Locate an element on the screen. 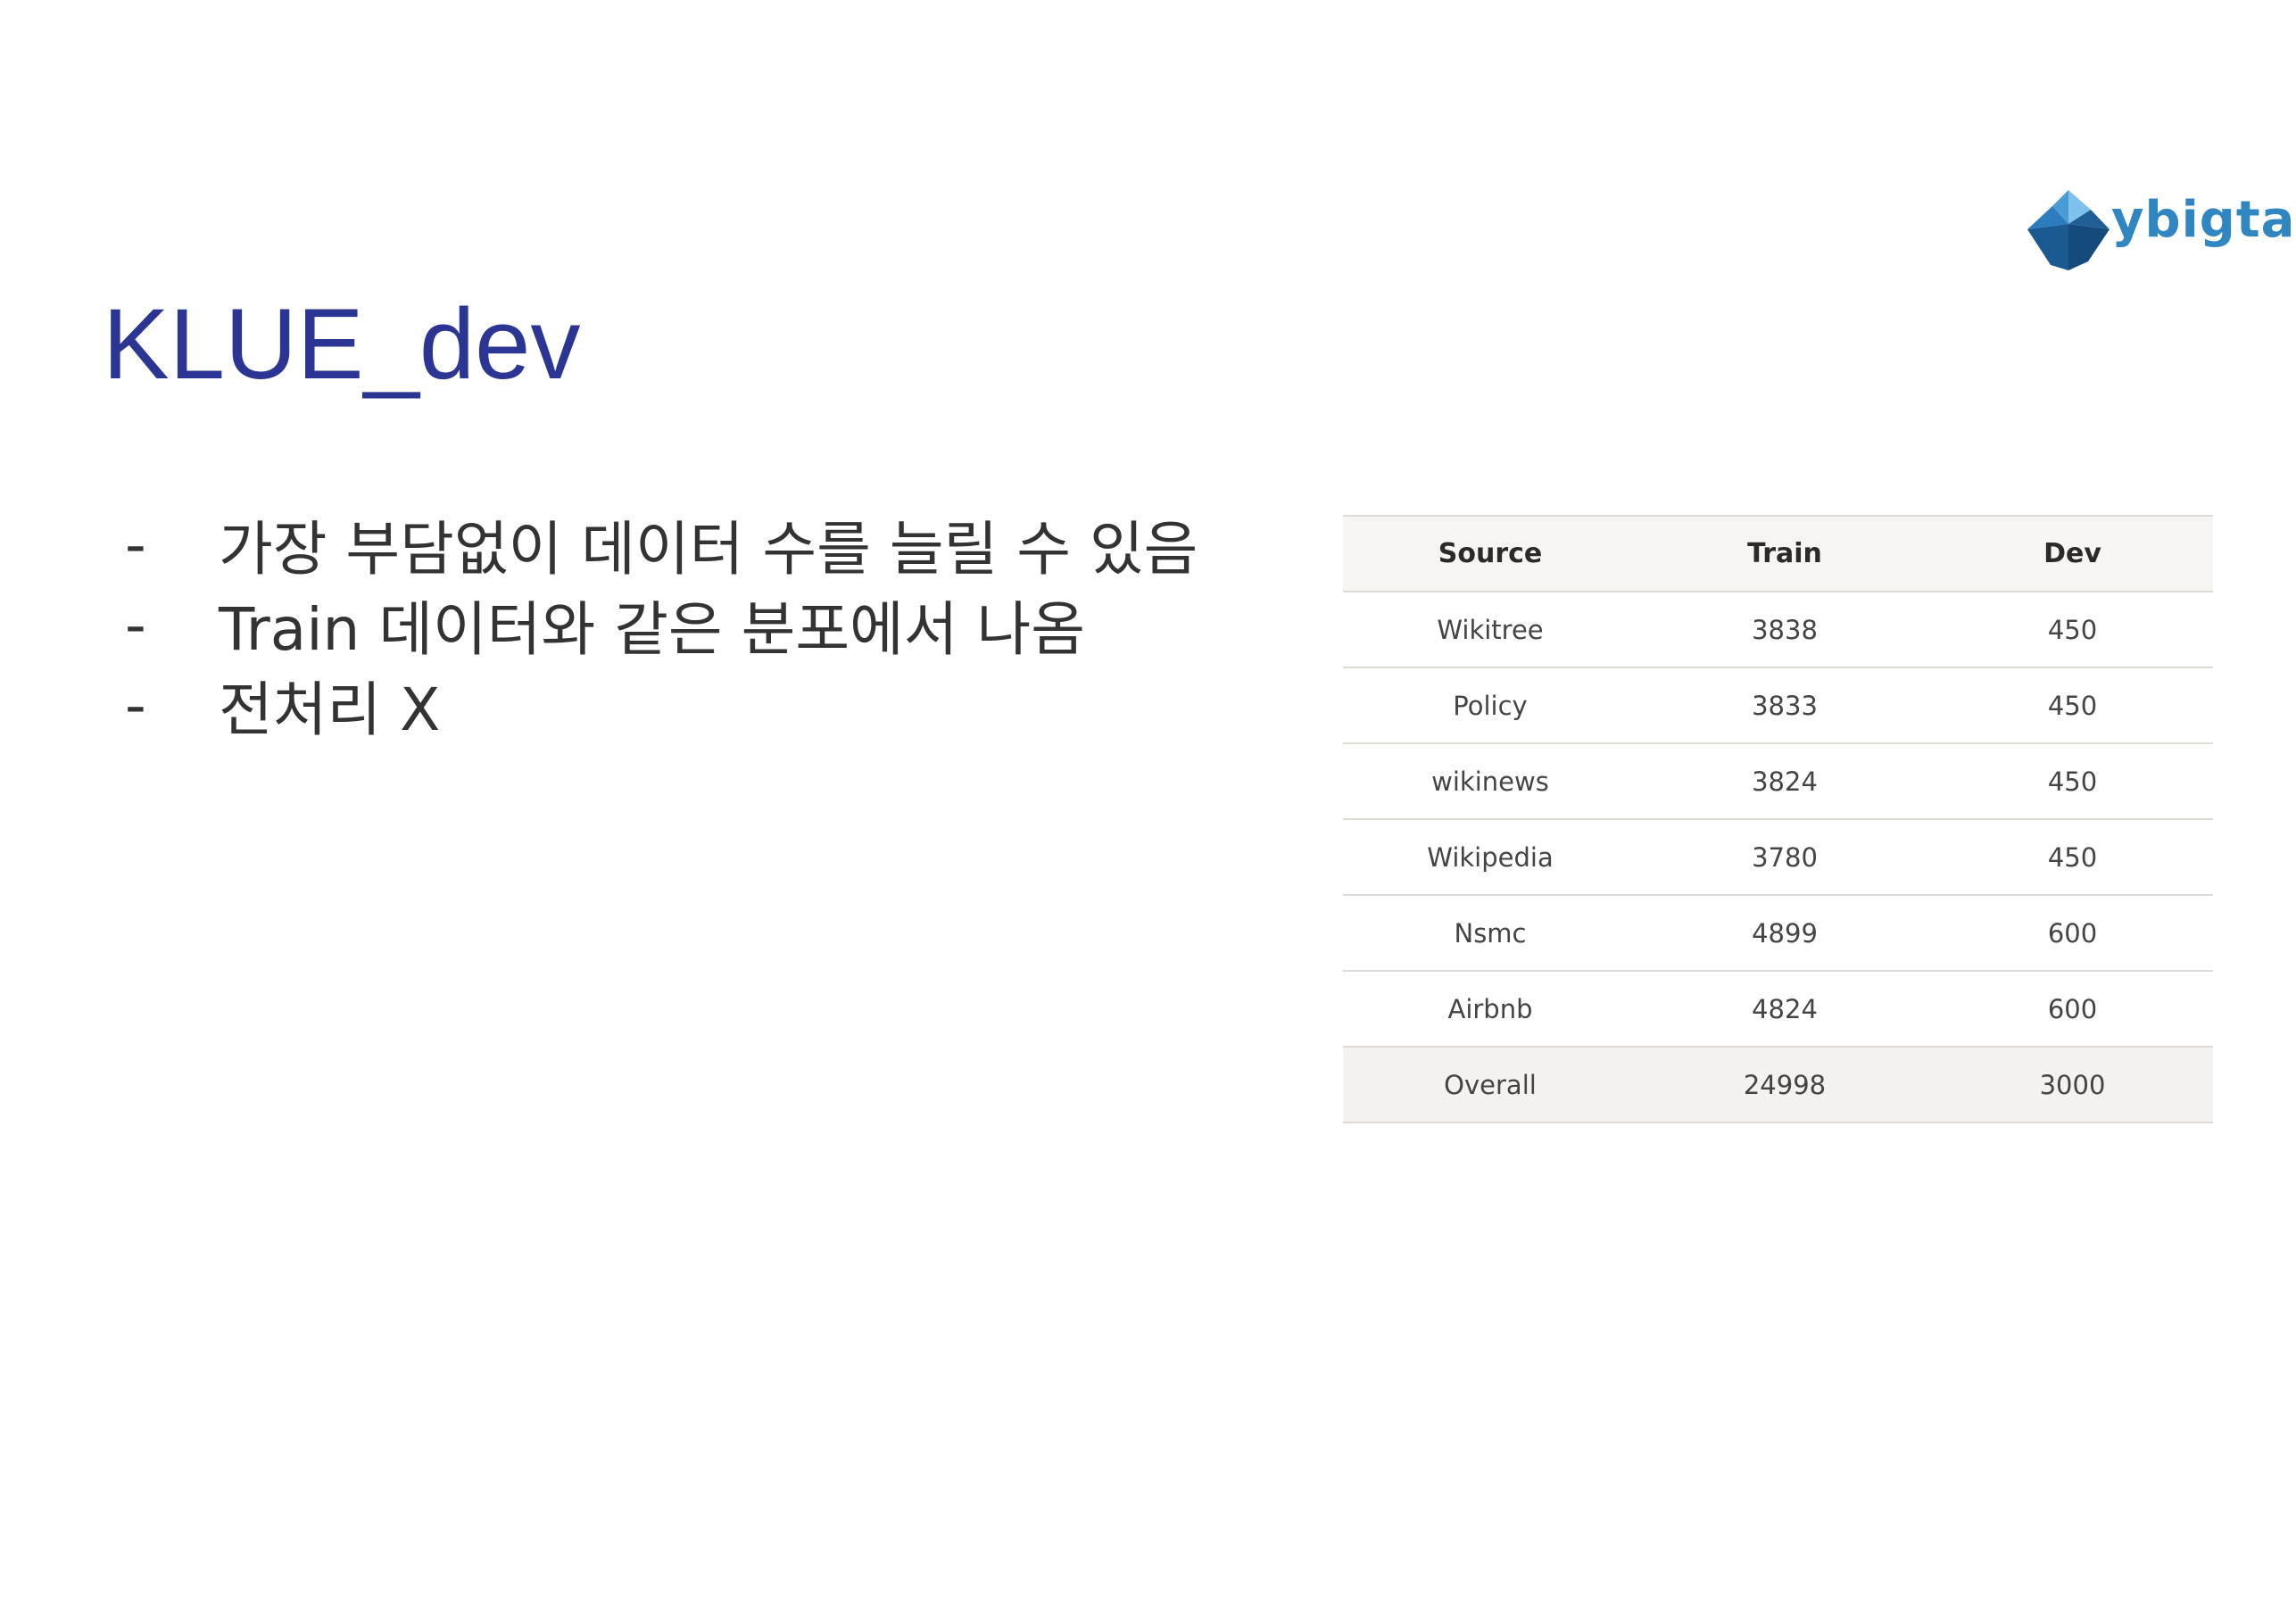  bullet-item: - Train 데이터와 같은 분포에서 나옴 is located at coordinates (661, 624).